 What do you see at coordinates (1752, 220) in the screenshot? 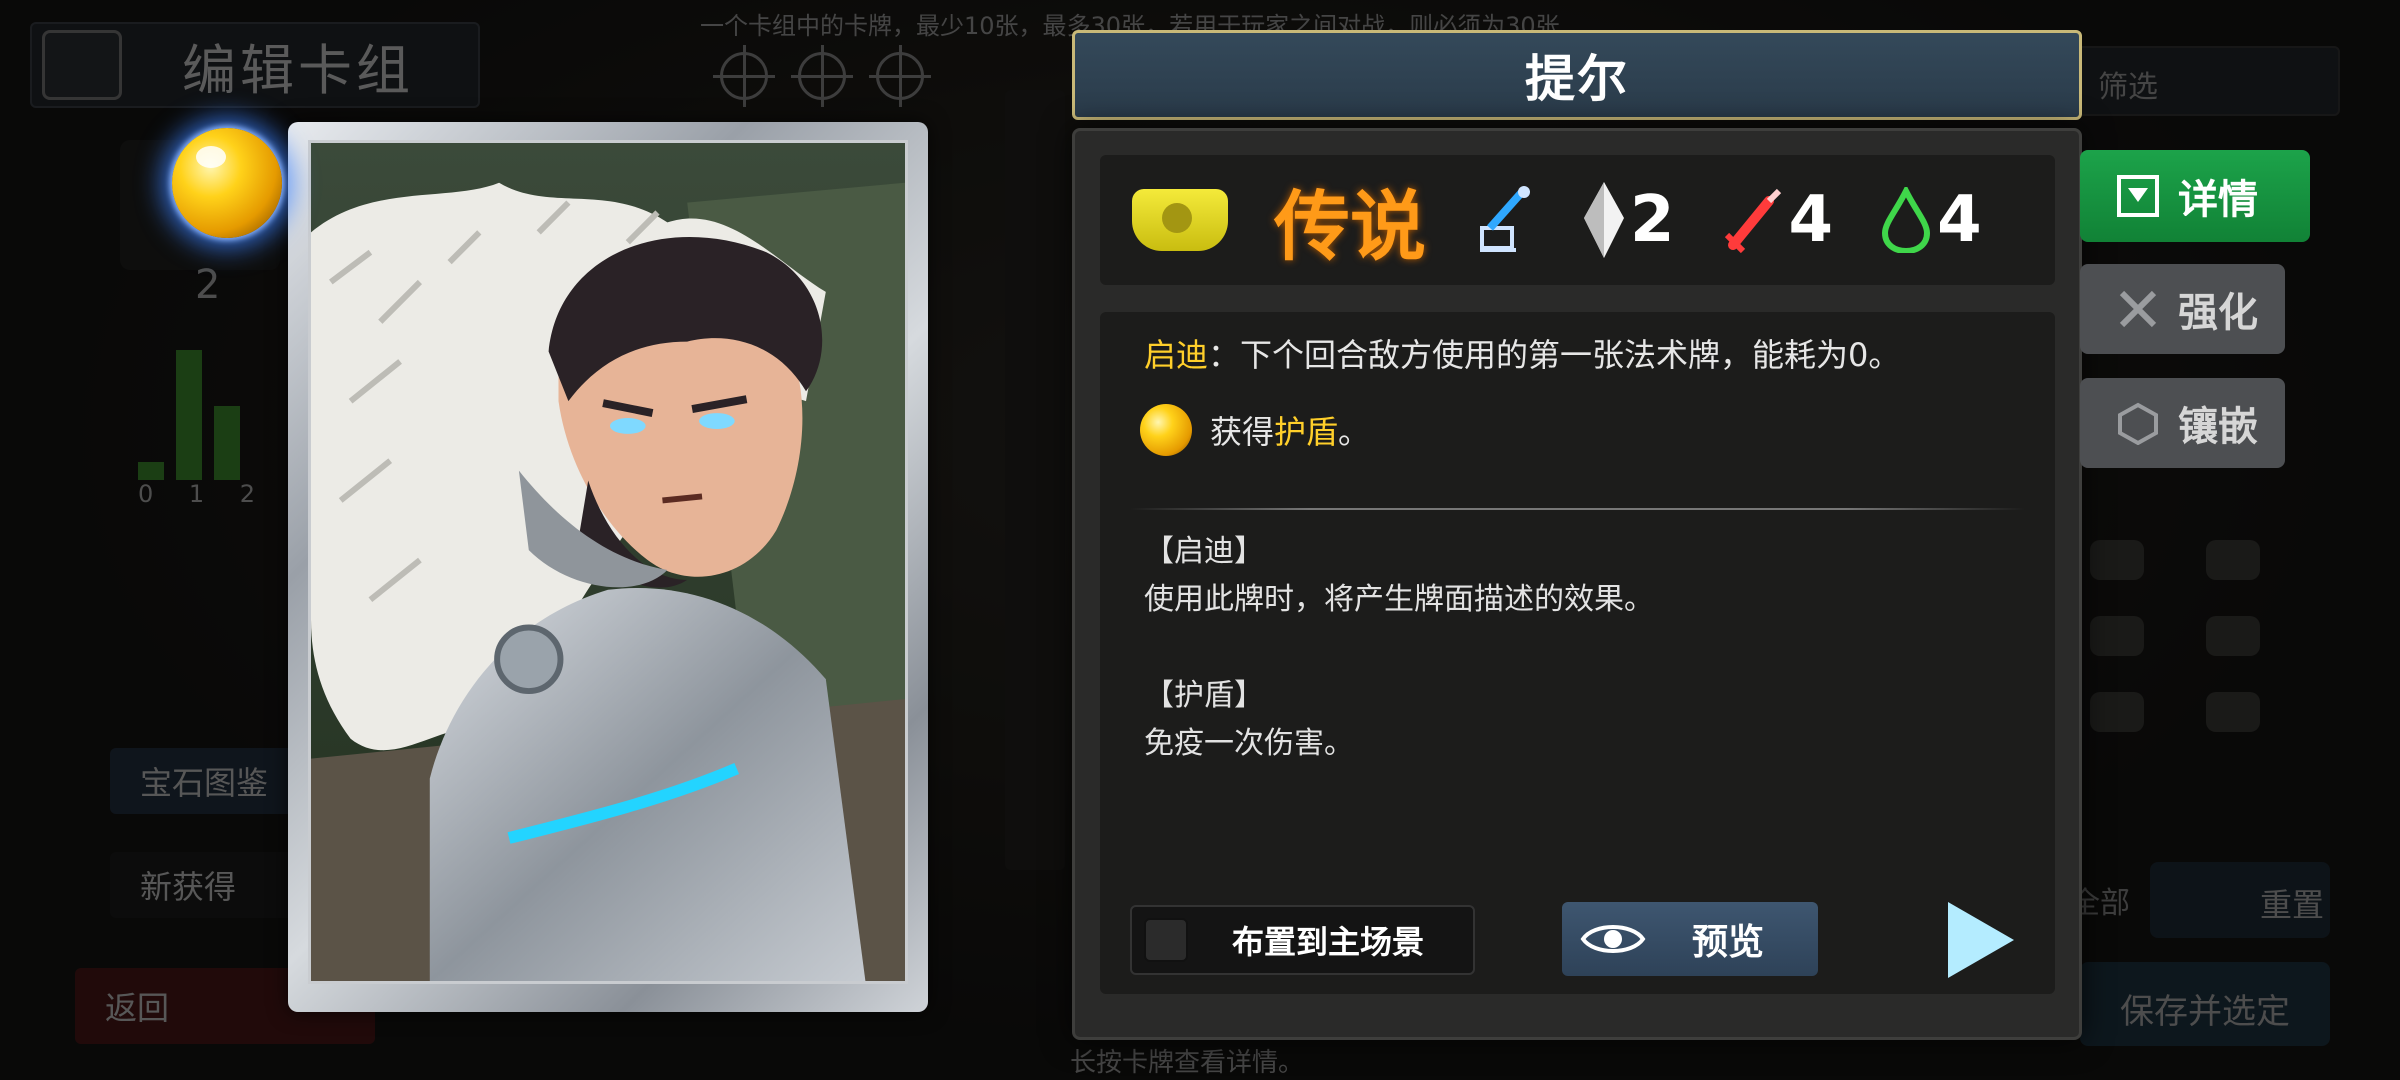
I see `sword-icon` at bounding box center [1752, 220].